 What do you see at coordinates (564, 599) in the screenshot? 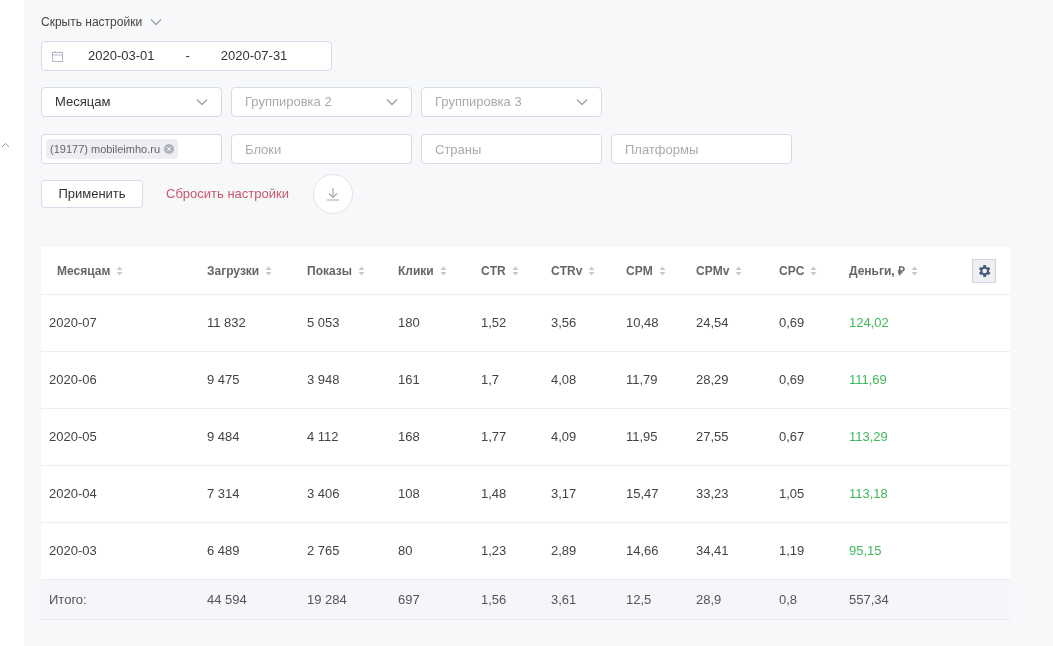
I see `total-cell-text: 3,61` at bounding box center [564, 599].